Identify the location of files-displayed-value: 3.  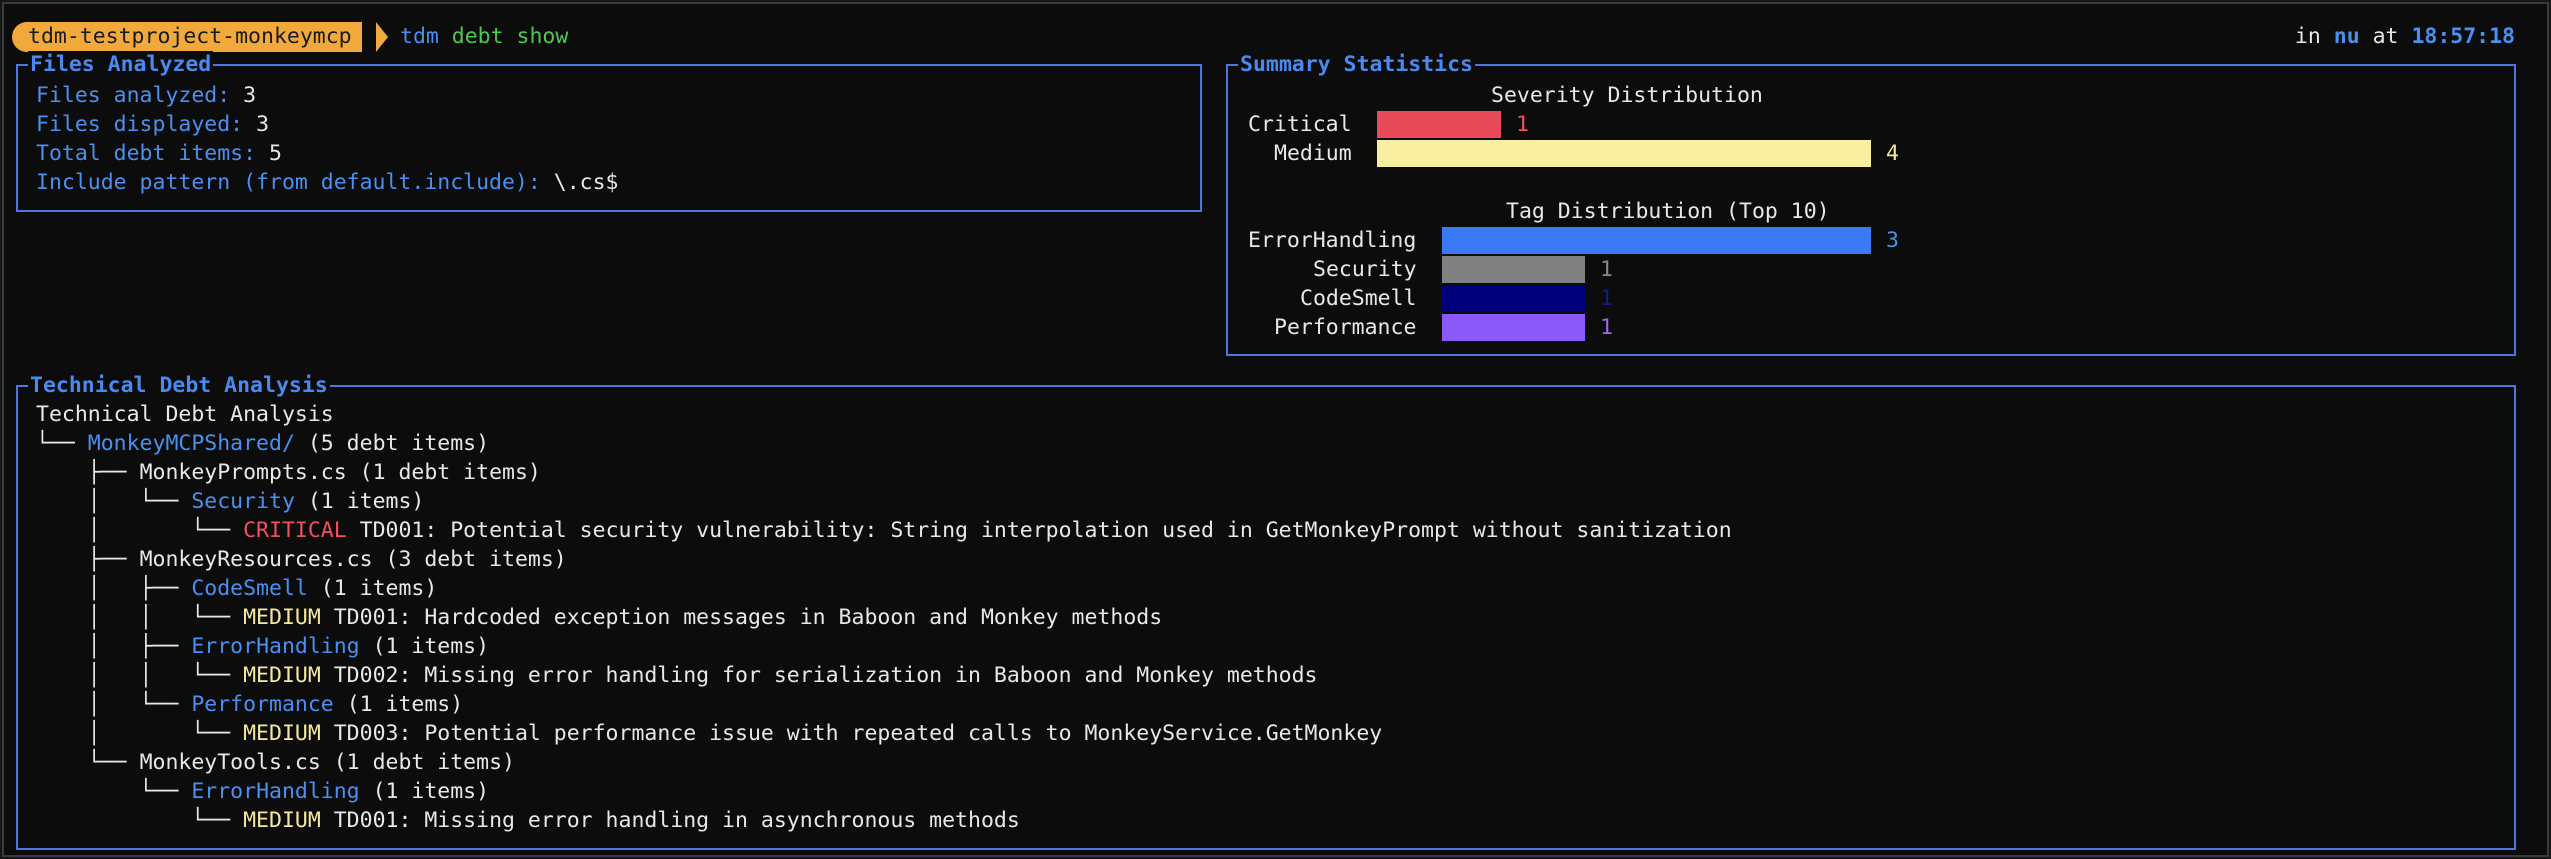
(263, 124).